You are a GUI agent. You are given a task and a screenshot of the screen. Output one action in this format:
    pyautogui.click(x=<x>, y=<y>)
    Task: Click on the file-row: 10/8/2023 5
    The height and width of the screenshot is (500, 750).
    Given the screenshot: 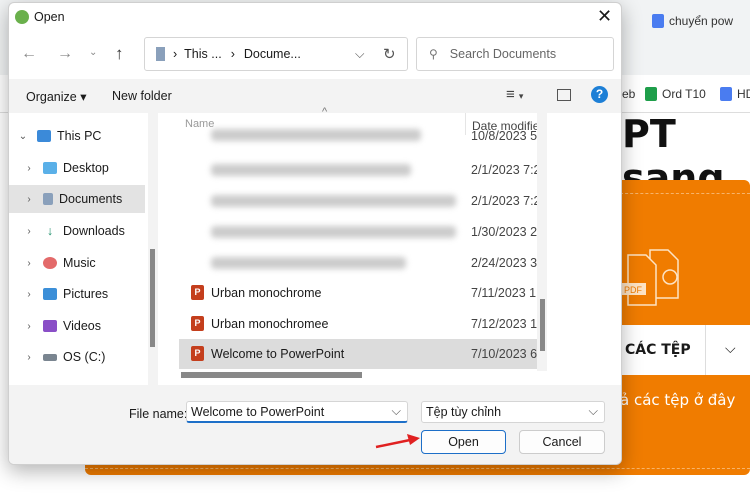 What is the action you would take?
    pyautogui.click(x=358, y=135)
    